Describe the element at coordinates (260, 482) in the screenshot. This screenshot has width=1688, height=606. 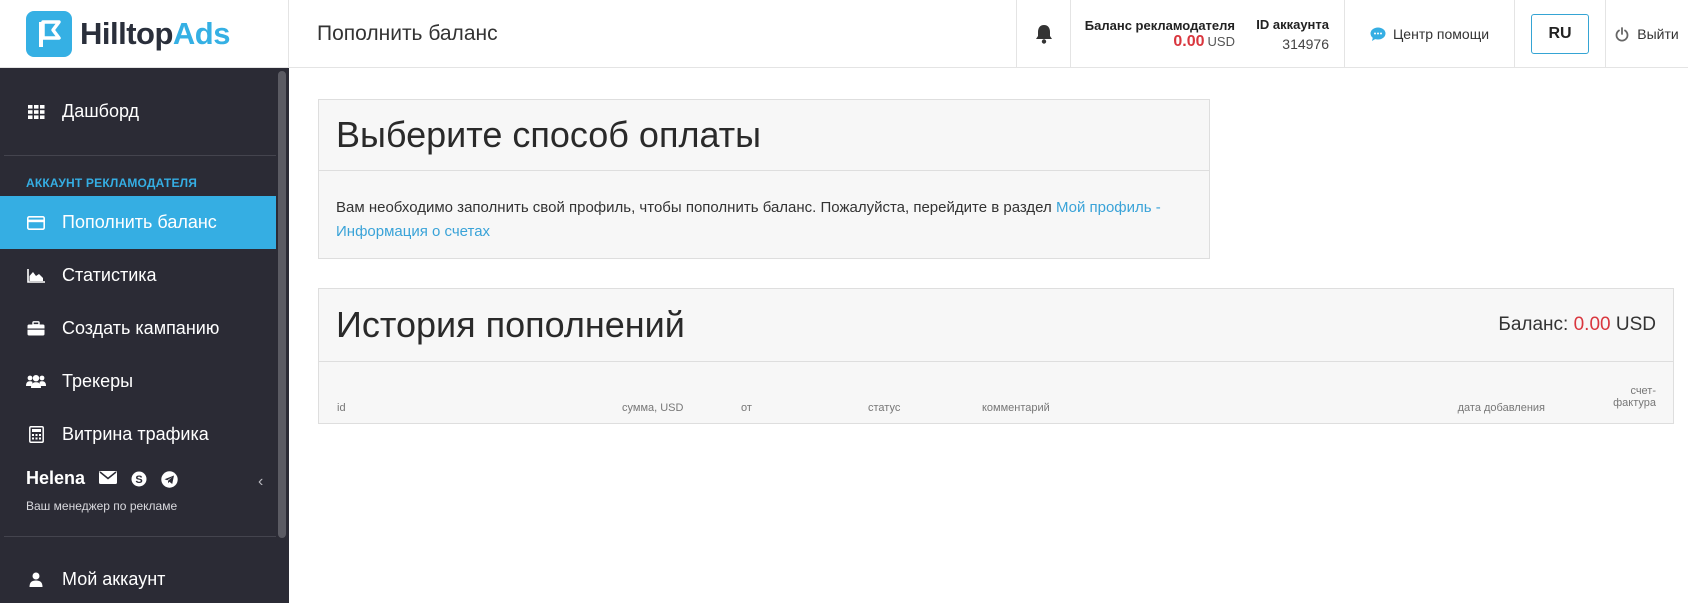
I see `collapse-chevron-icon: ‹` at that location.